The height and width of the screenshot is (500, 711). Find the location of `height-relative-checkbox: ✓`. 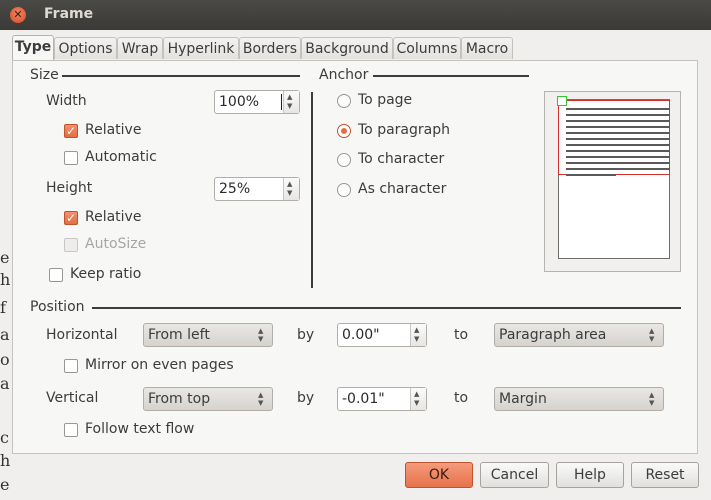

height-relative-checkbox: ✓ is located at coordinates (71, 218).